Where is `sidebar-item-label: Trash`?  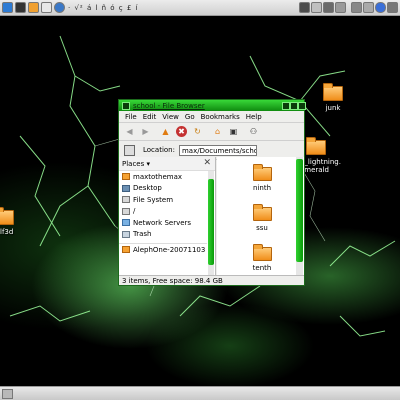
sidebar-item-label: Trash is located at coordinates (142, 234).